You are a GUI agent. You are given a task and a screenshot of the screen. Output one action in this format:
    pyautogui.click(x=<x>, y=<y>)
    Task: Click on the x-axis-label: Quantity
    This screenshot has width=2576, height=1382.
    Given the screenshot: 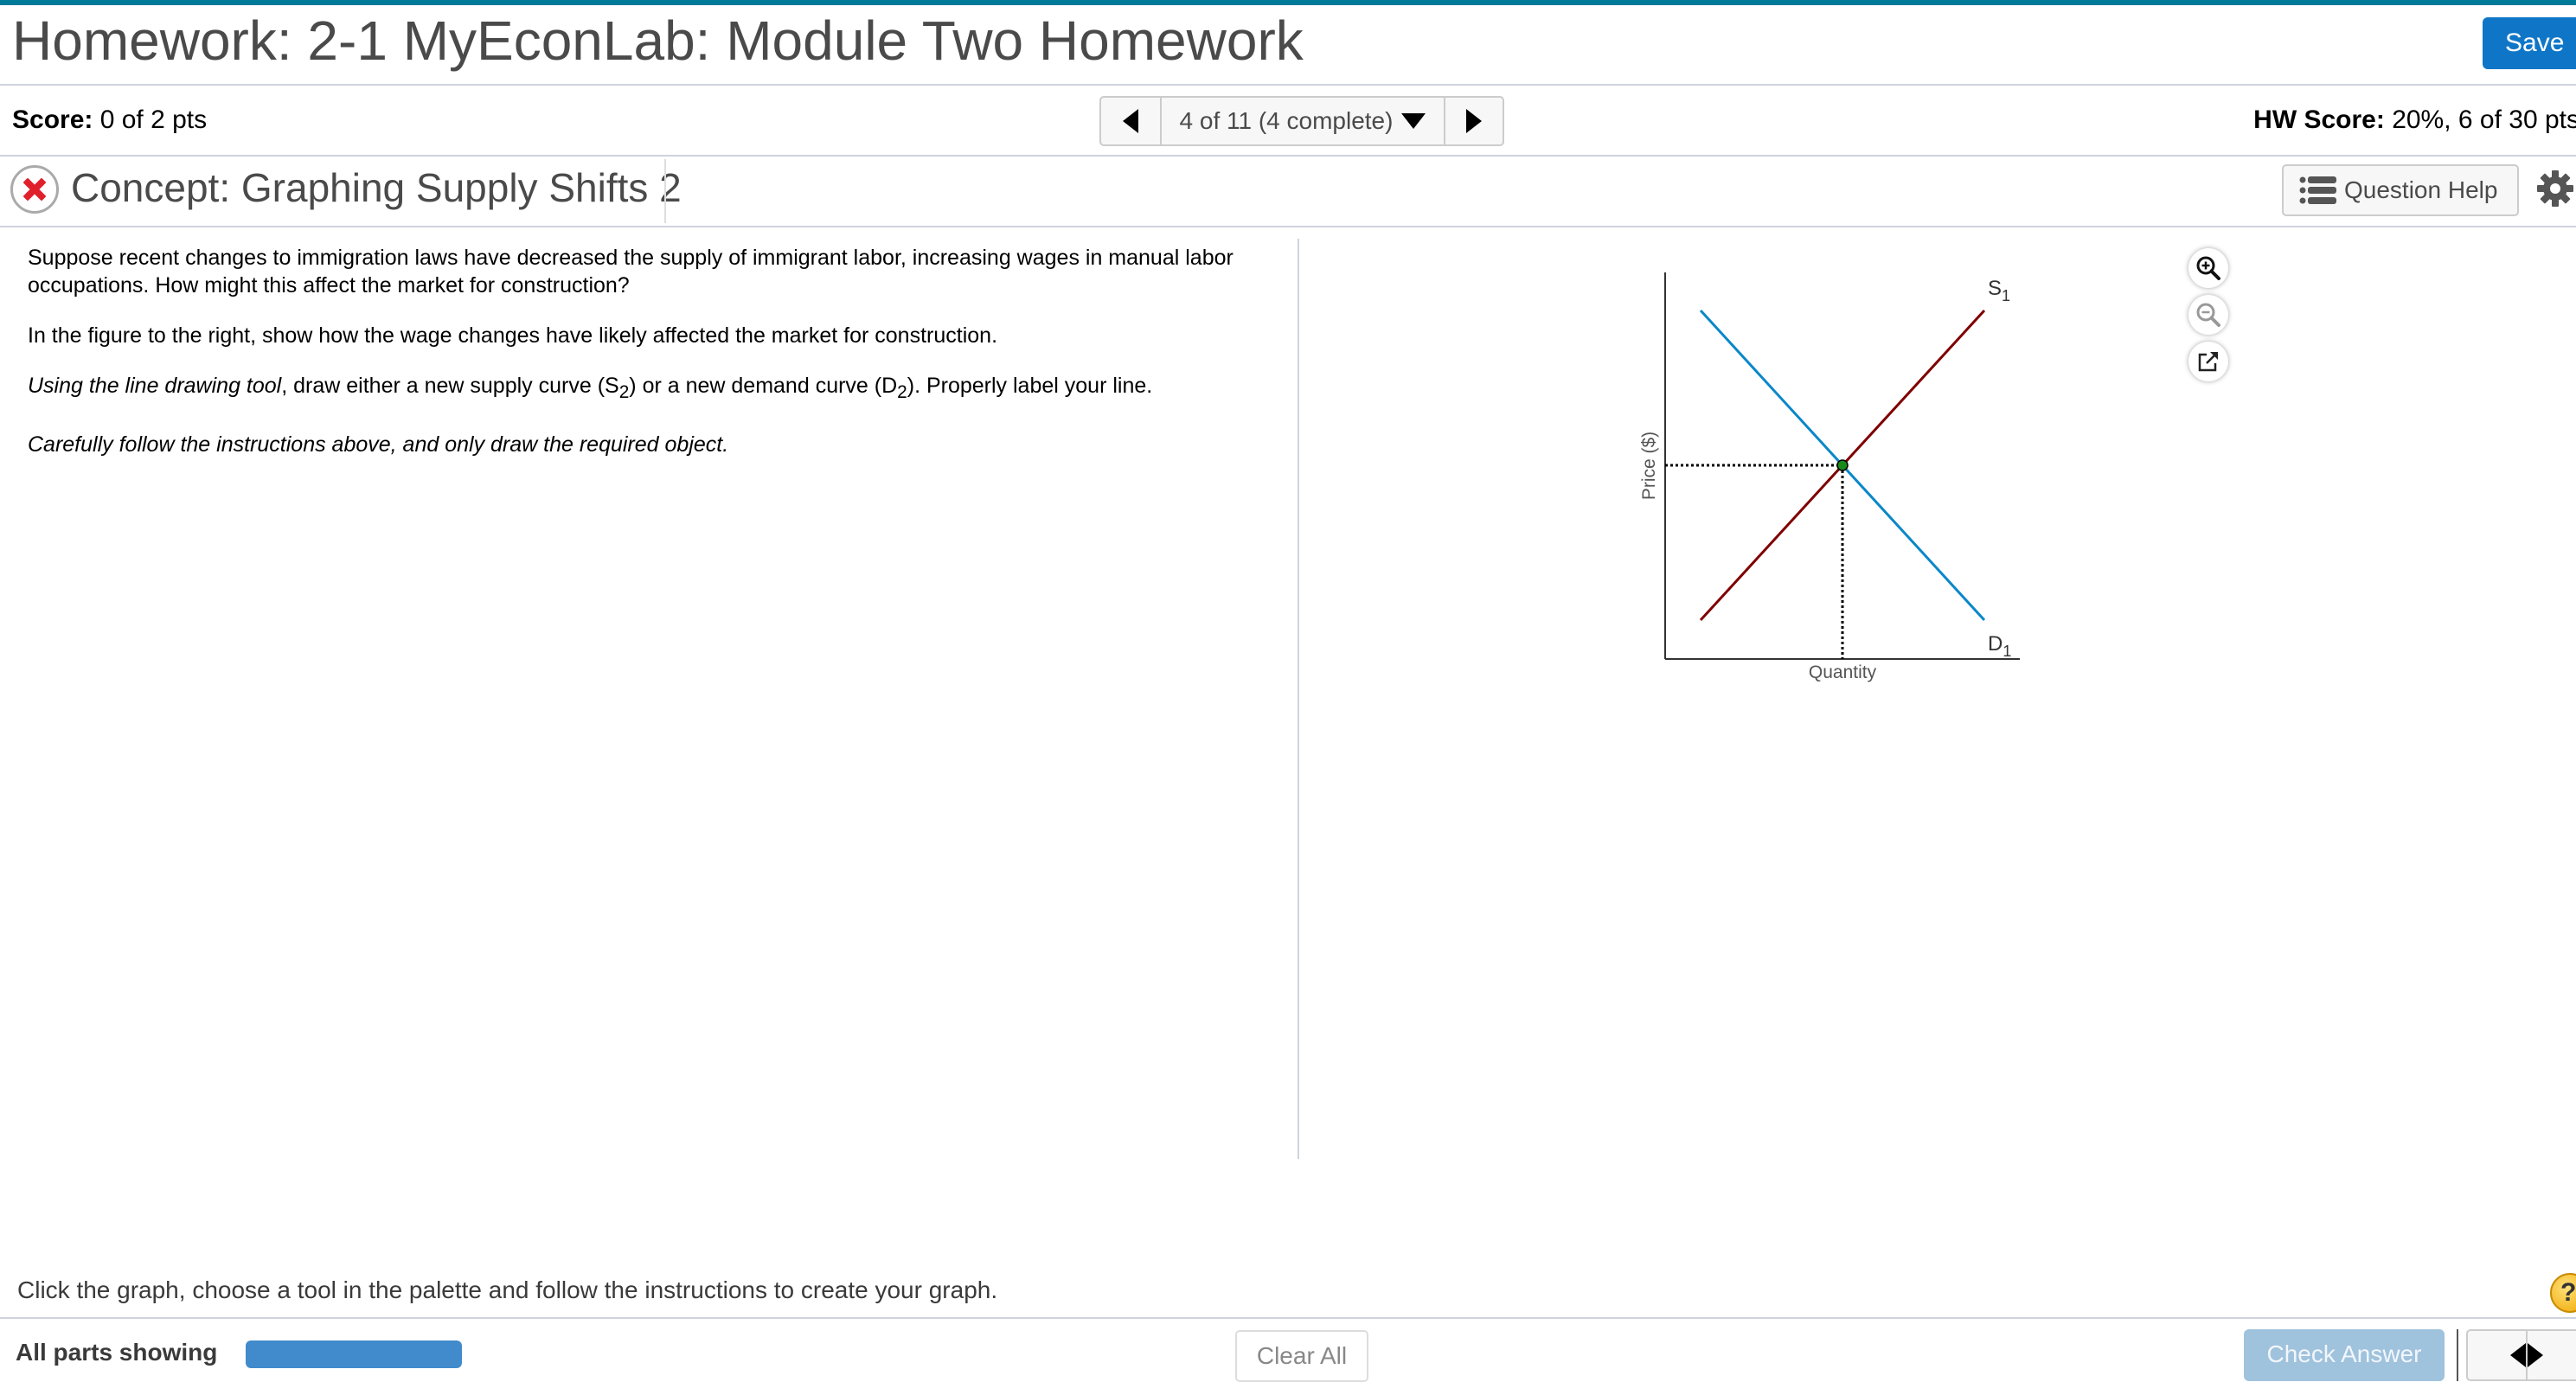 What is the action you would take?
    pyautogui.click(x=1843, y=672)
    